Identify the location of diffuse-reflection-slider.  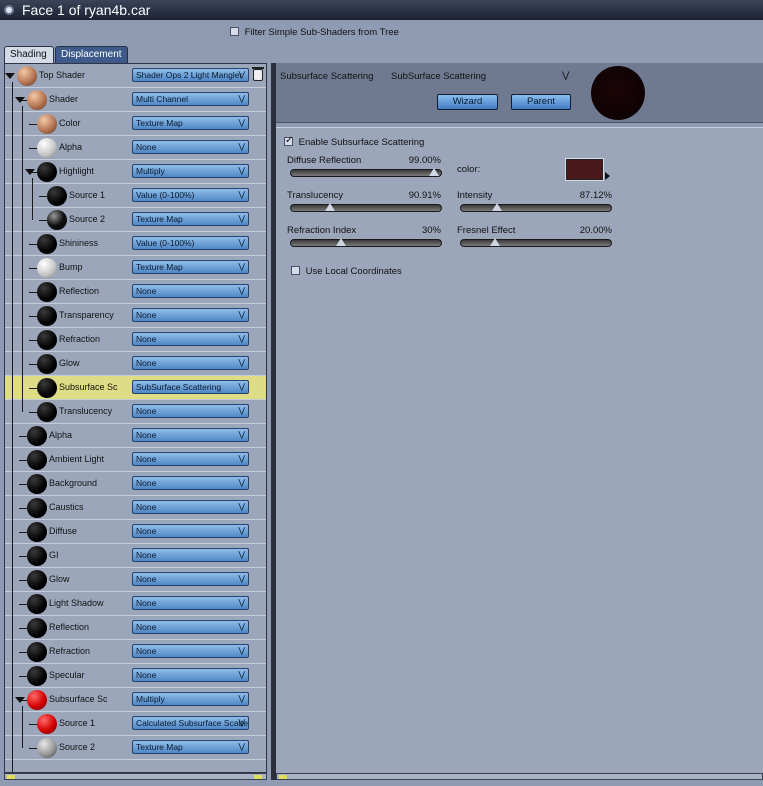
(366, 172).